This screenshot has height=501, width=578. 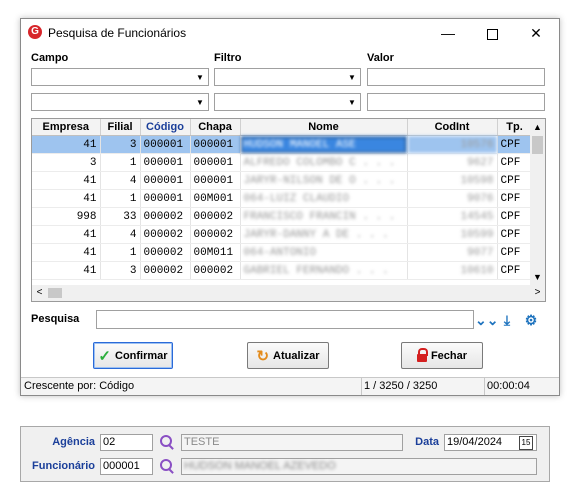 I want to click on confirm-button-label: Confirmar, so click(x=141, y=355).